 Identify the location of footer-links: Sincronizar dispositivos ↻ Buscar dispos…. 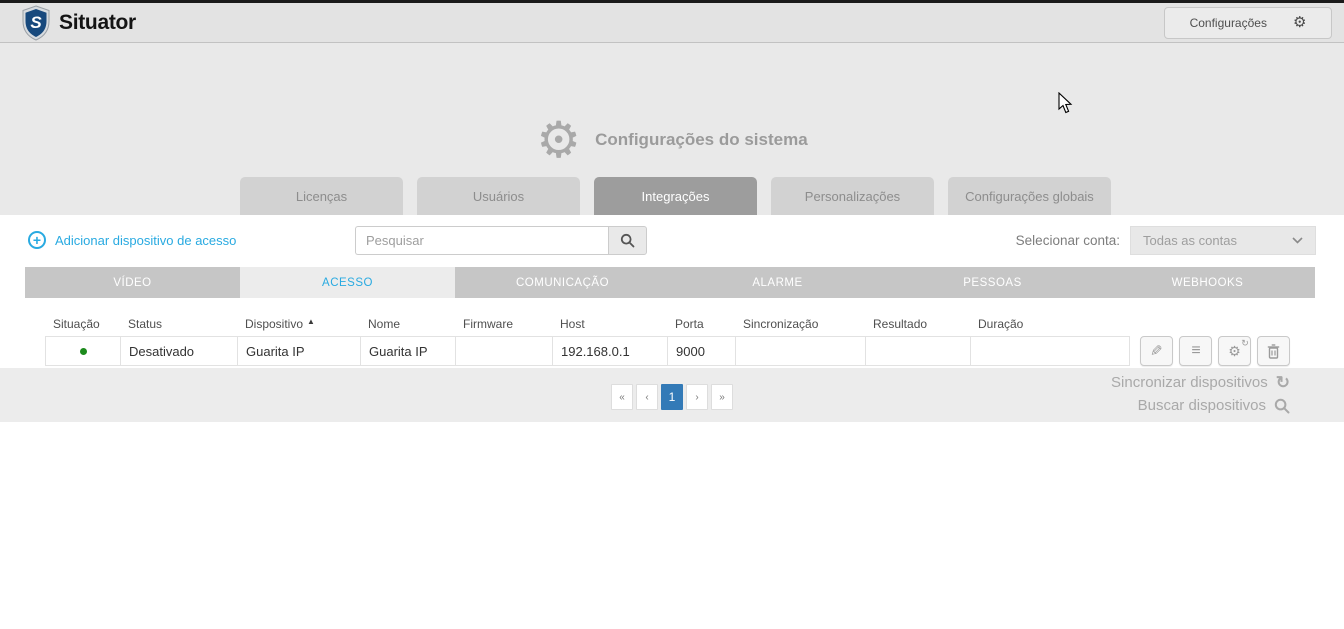
(1200, 394).